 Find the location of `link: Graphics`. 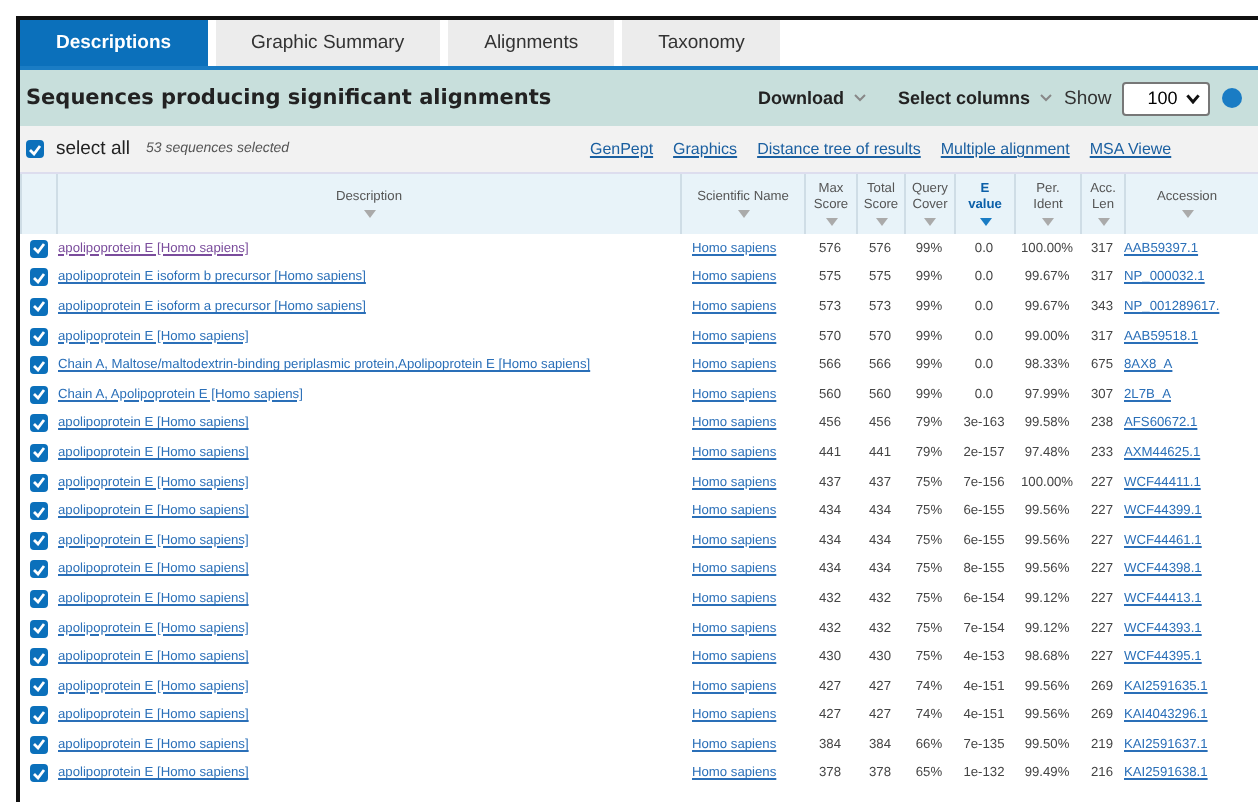

link: Graphics is located at coordinates (705, 149).